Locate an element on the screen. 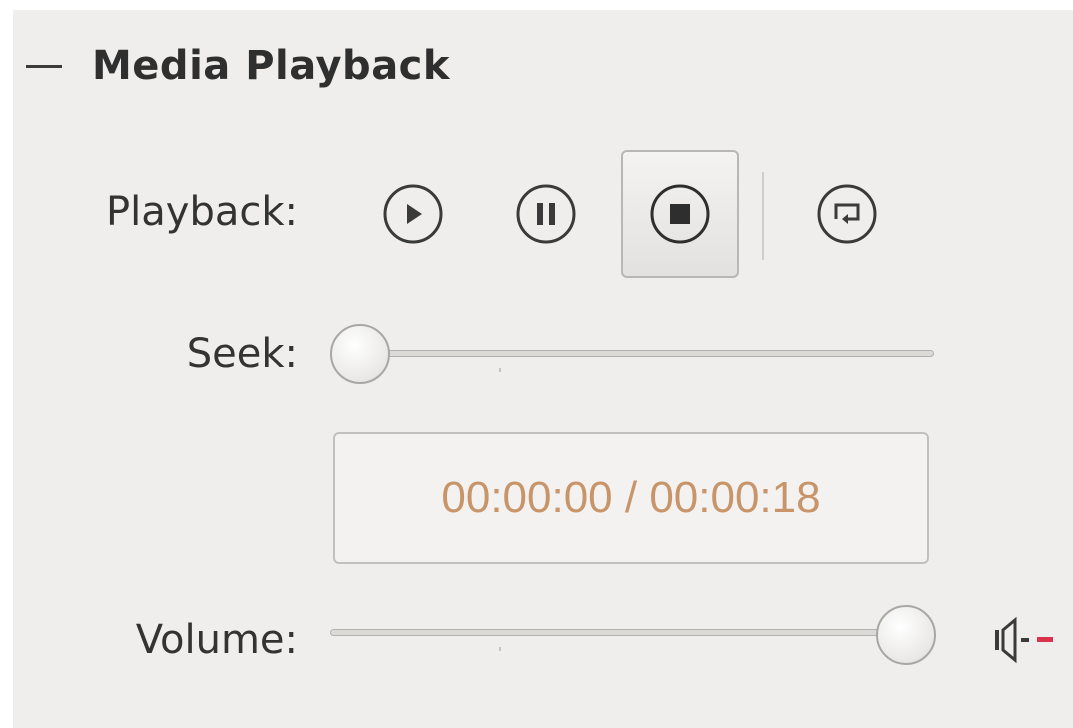  stop-button is located at coordinates (680, 214).